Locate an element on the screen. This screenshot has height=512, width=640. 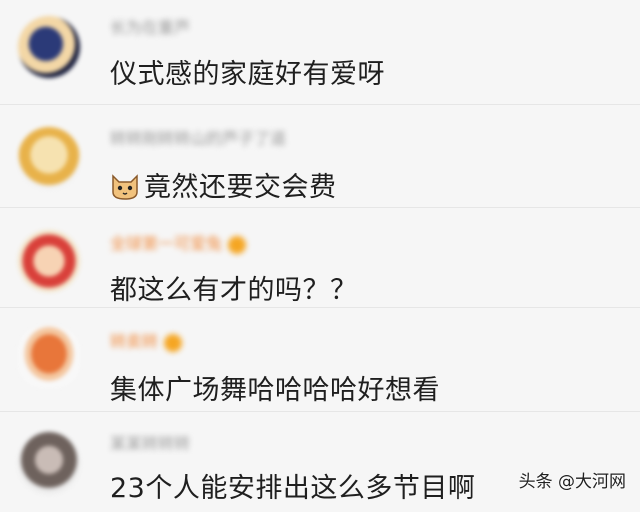
comment-text: 竟然还要交会费 is located at coordinates (223, 184).